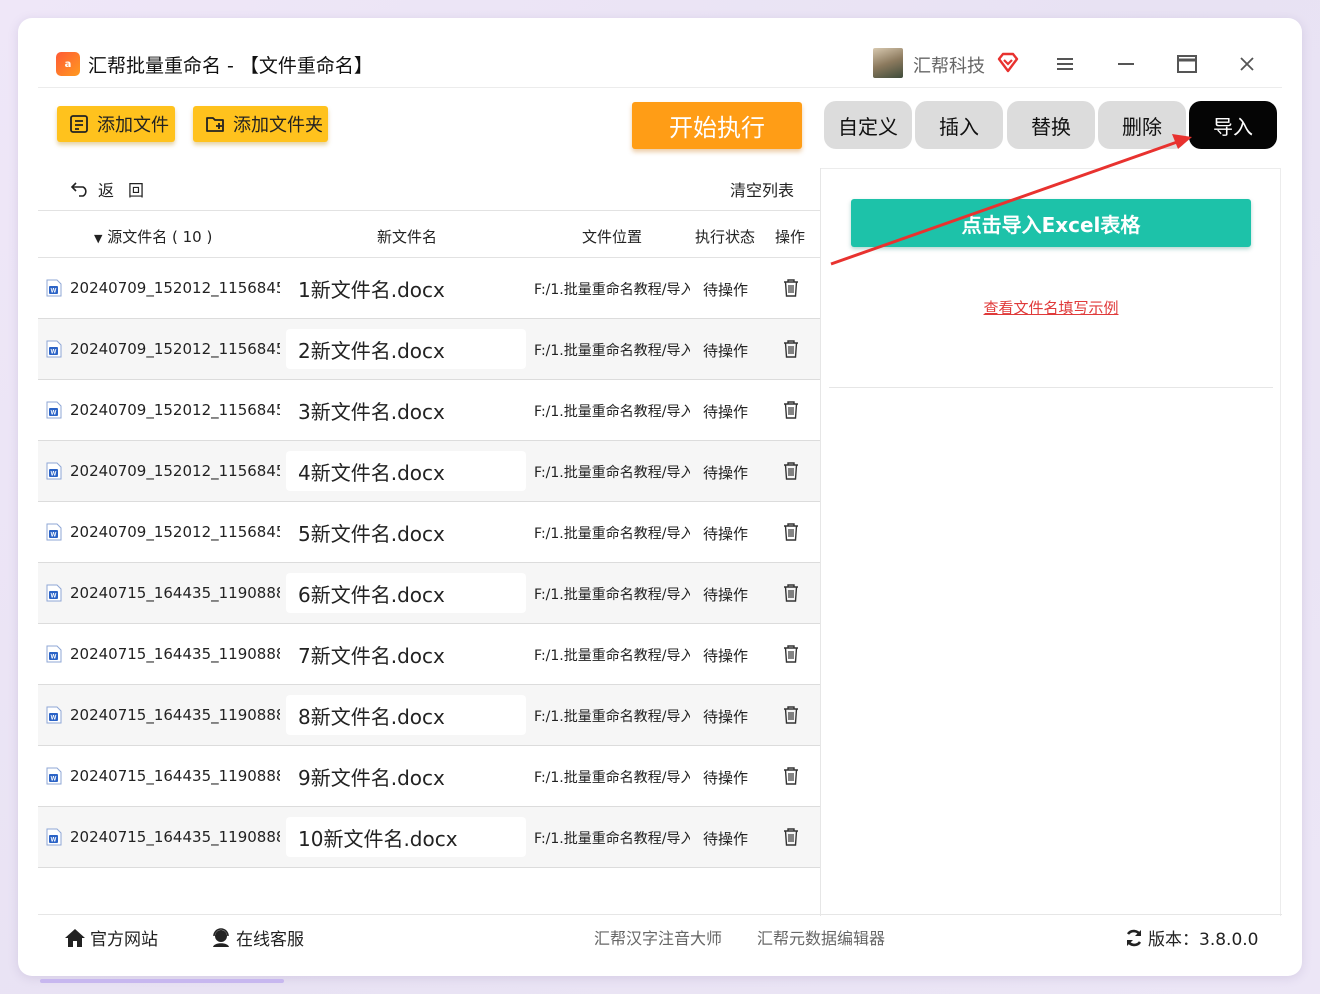 The image size is (1320, 994). What do you see at coordinates (270, 940) in the screenshot?
I see `support-label: 在线客服` at bounding box center [270, 940].